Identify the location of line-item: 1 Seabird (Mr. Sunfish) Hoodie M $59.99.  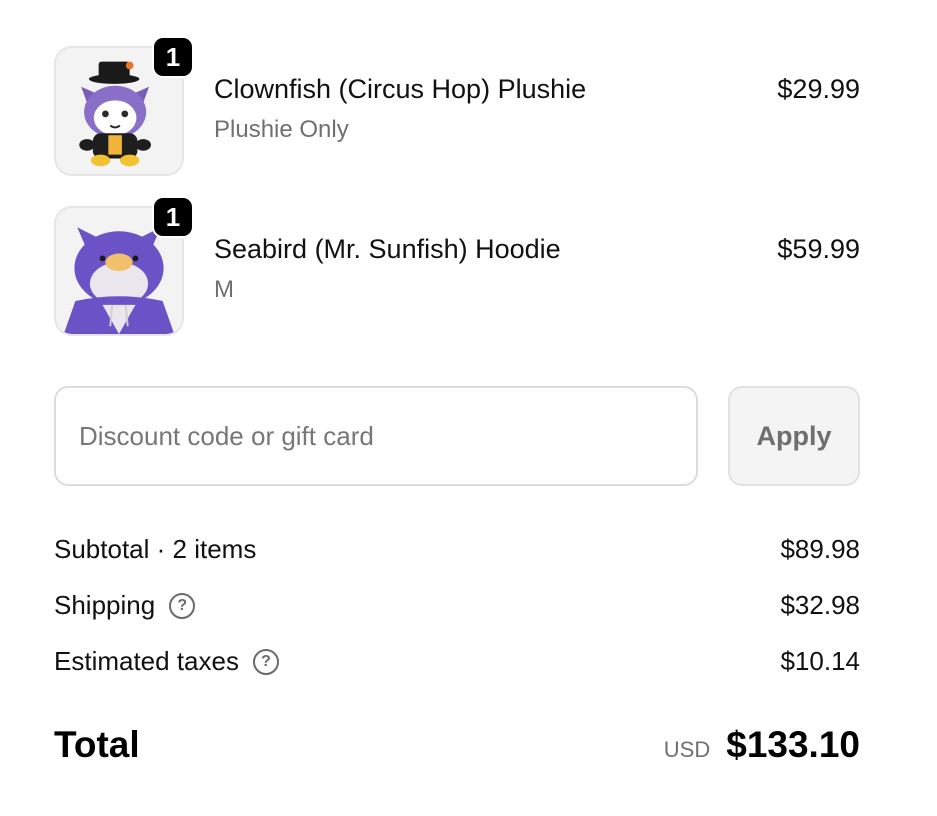
(457, 266).